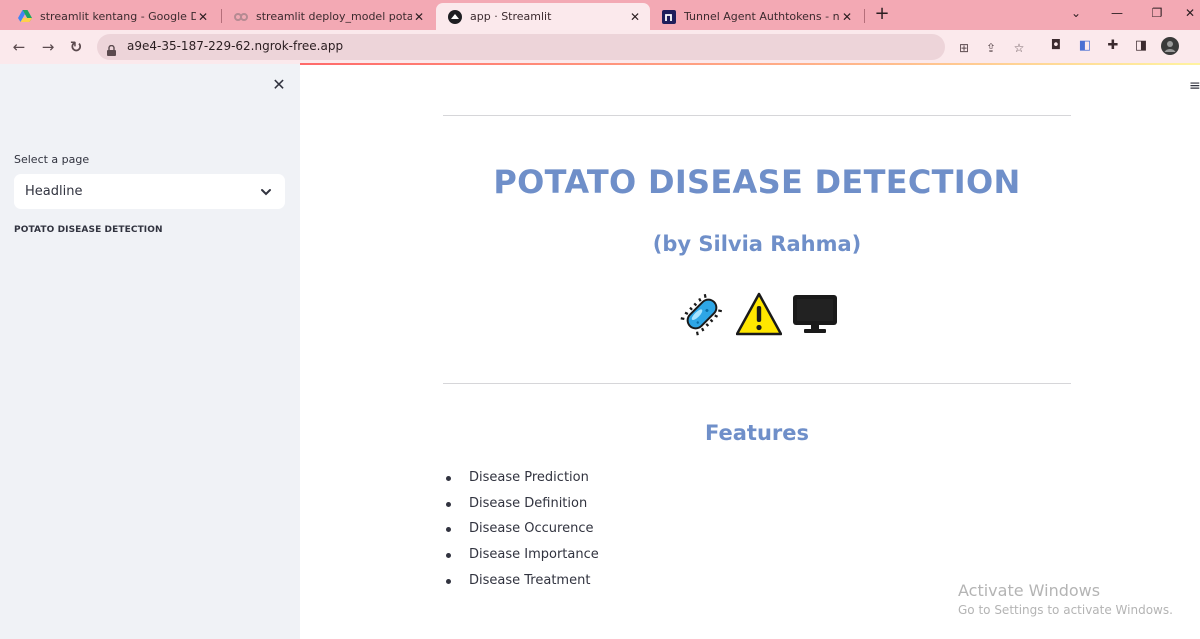  What do you see at coordinates (864, 16) in the screenshot?
I see `tab-divider` at bounding box center [864, 16].